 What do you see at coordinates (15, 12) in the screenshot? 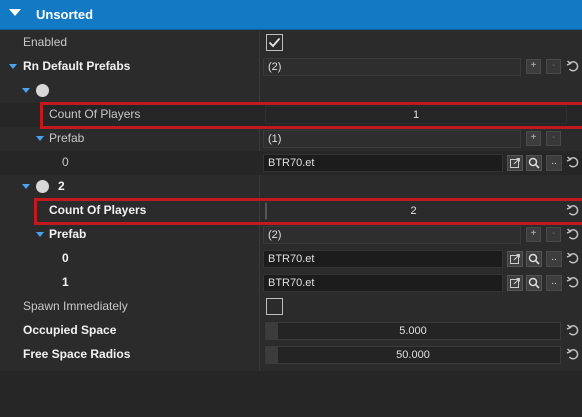
I see `collapse-arrow-icon` at bounding box center [15, 12].